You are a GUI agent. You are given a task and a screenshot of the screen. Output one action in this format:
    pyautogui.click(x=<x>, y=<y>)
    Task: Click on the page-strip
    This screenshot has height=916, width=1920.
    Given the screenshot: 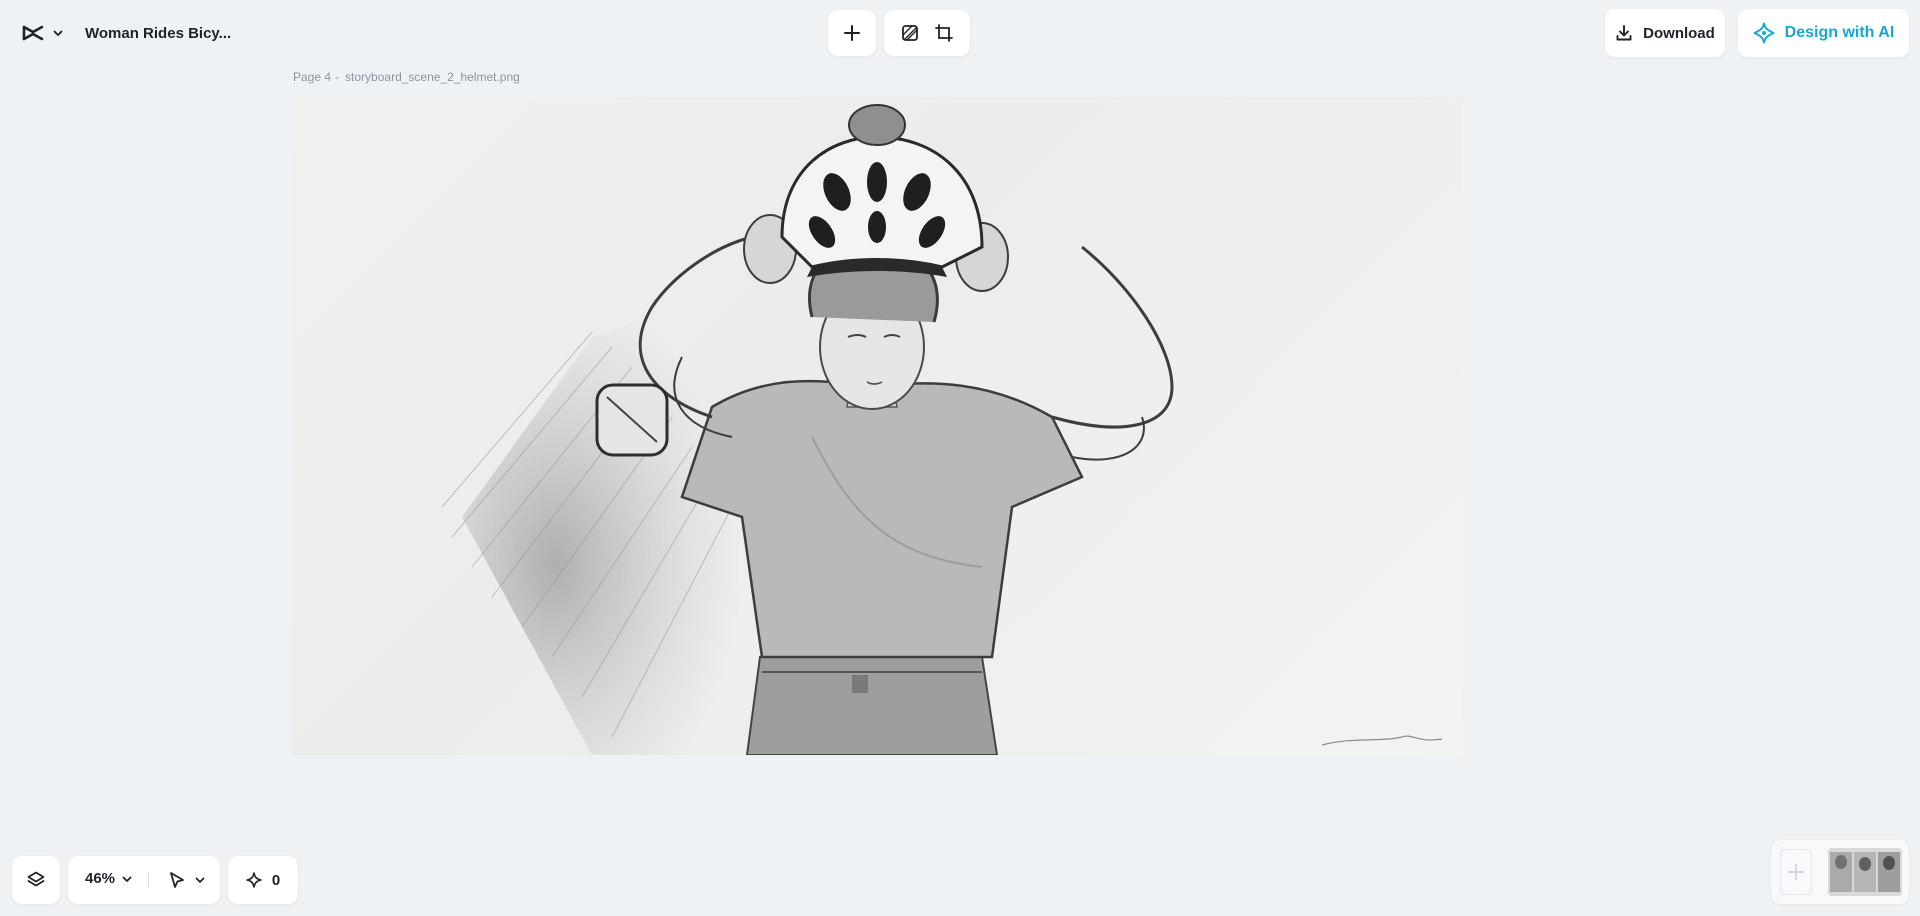 What is the action you would take?
    pyautogui.click(x=1840, y=872)
    